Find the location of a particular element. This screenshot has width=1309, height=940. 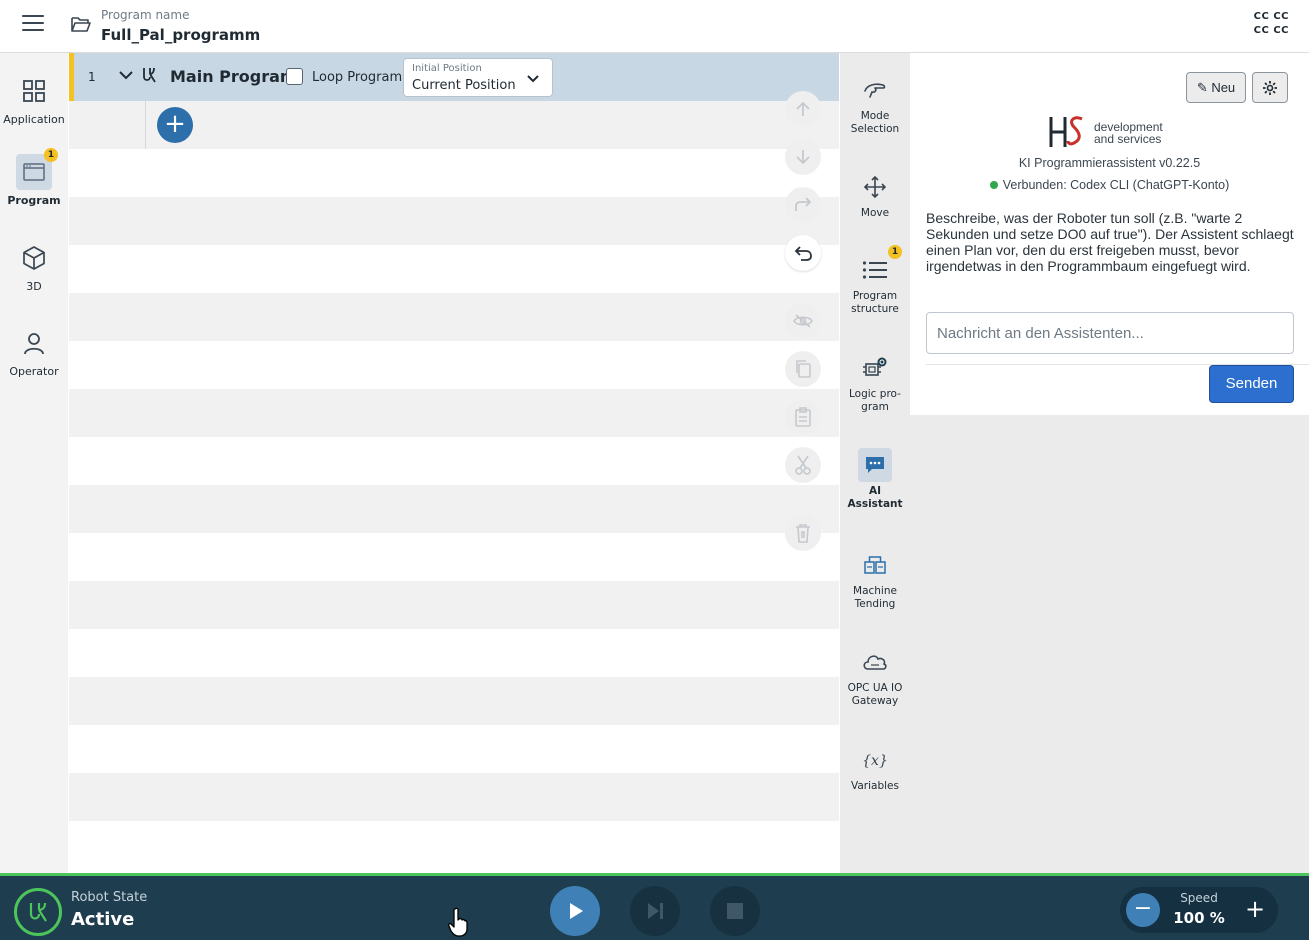

speed-decrease-button: − is located at coordinates (1143, 910).